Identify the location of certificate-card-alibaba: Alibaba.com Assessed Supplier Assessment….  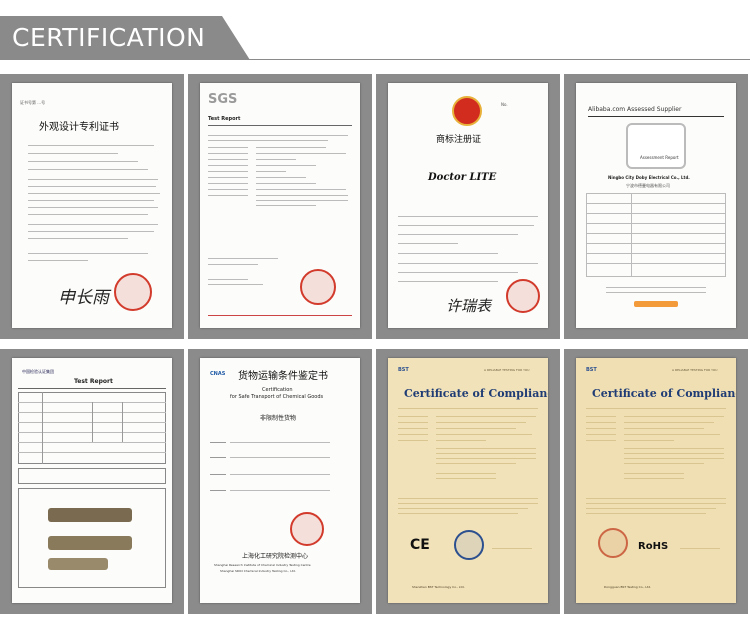
(656, 206).